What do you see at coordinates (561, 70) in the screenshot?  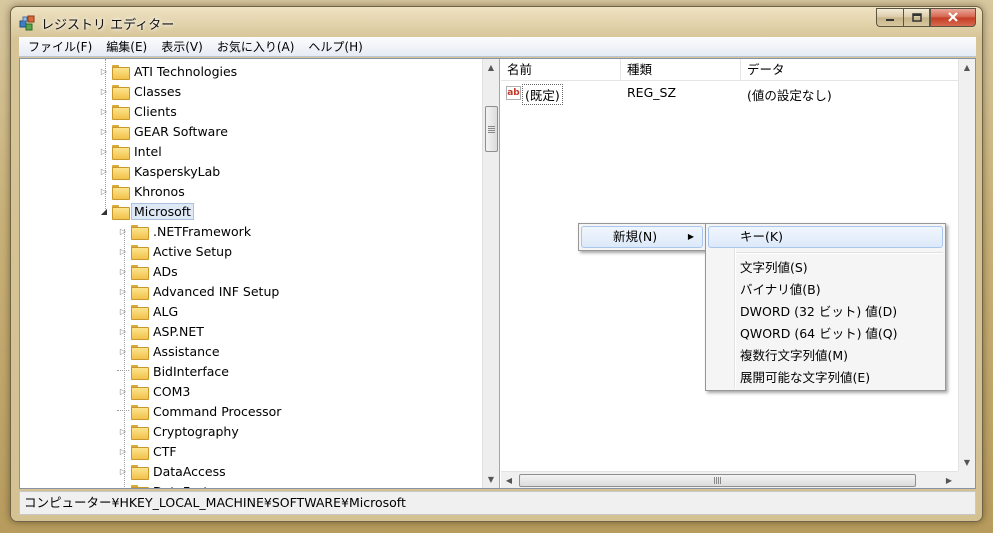 I see `column-header-name: 名前` at bounding box center [561, 70].